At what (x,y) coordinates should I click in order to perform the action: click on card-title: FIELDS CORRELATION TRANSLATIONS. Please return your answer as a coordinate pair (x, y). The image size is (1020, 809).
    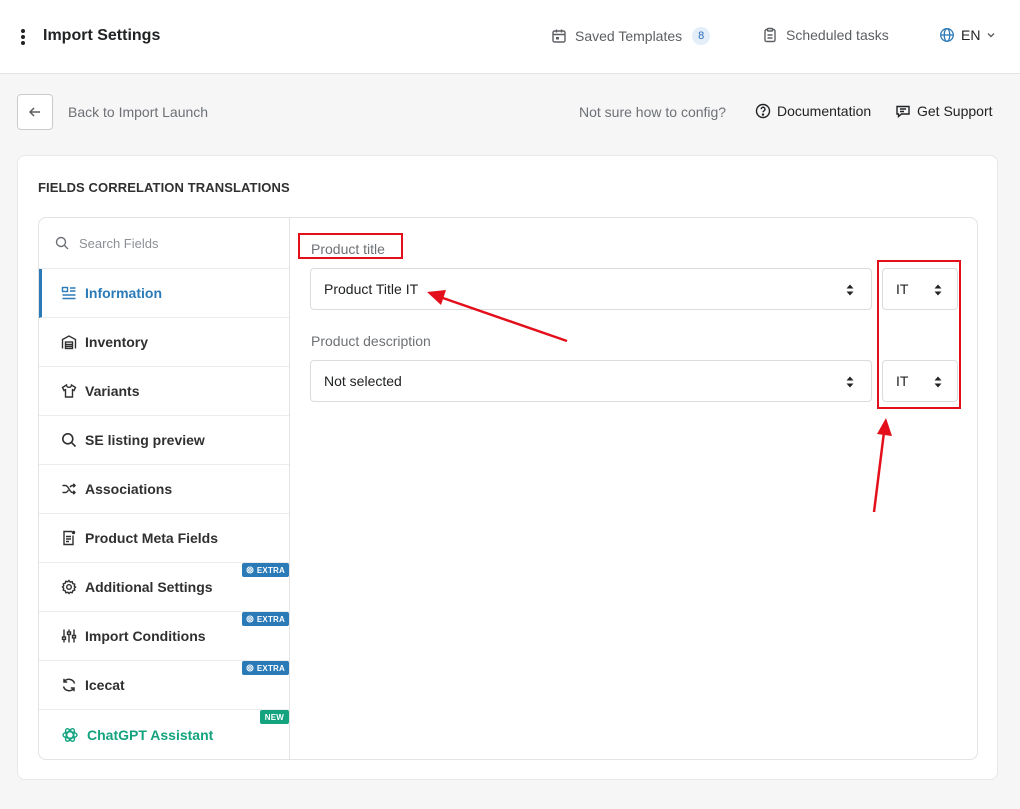
    Looking at the image, I should click on (164, 187).